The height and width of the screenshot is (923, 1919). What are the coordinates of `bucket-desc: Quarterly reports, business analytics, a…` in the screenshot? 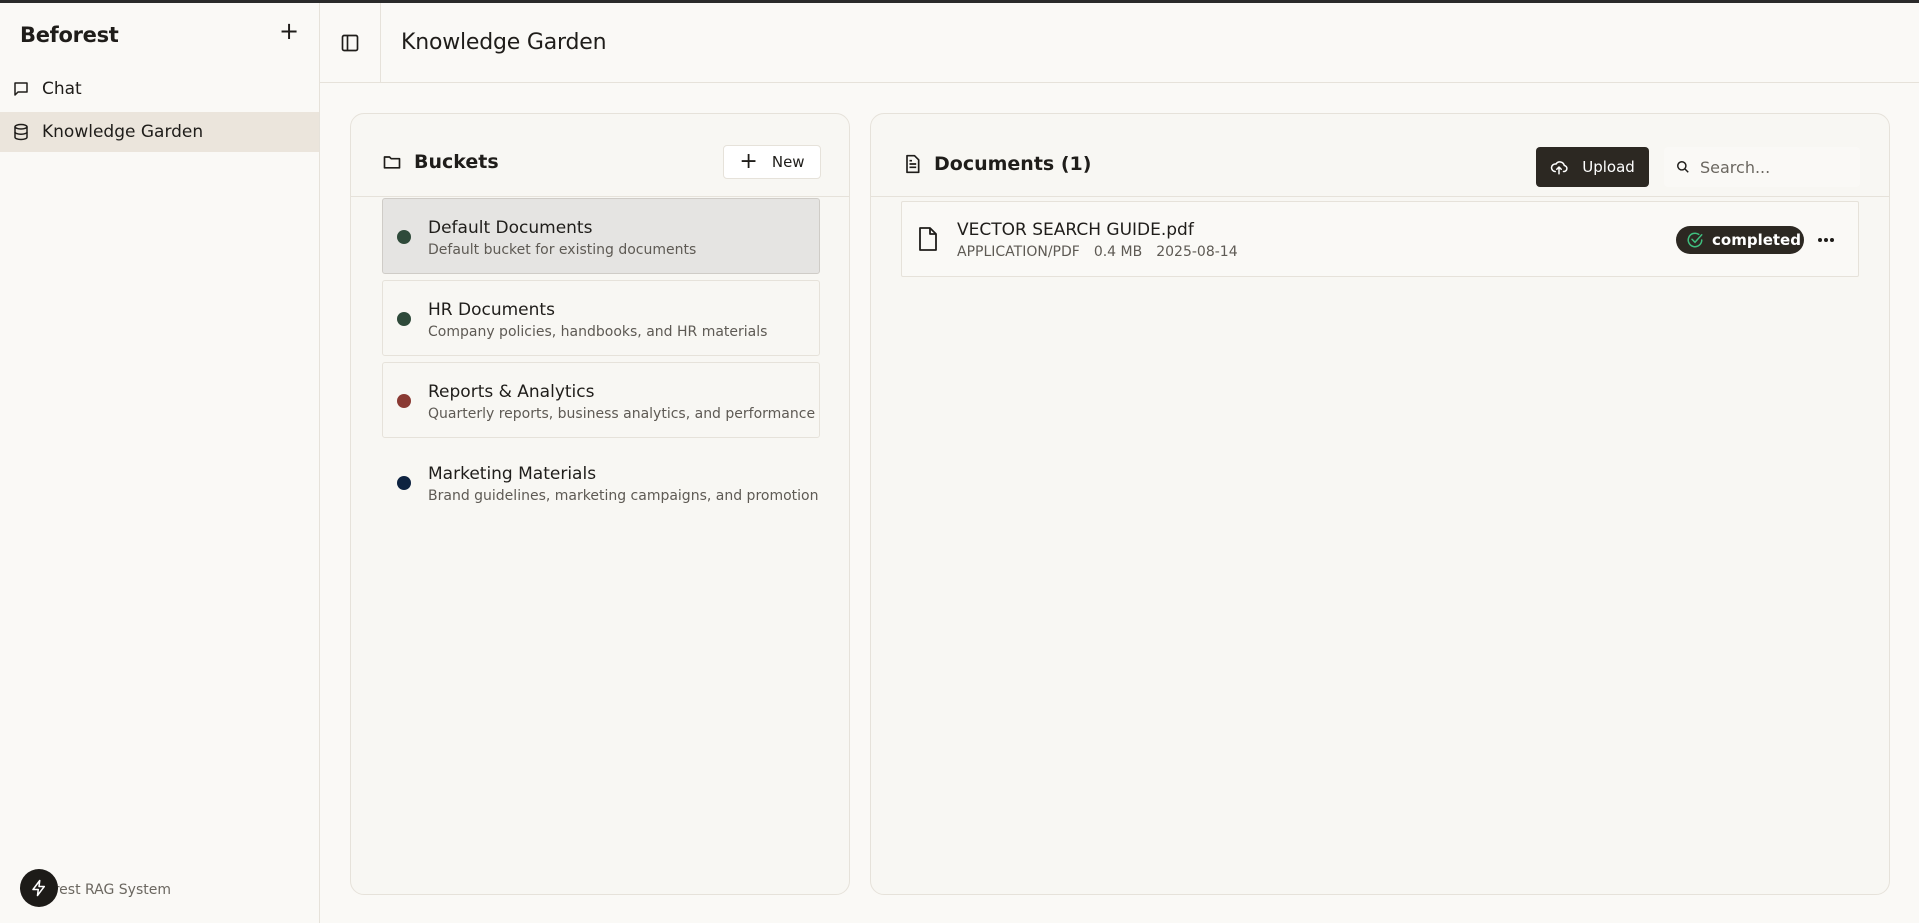 It's located at (624, 414).